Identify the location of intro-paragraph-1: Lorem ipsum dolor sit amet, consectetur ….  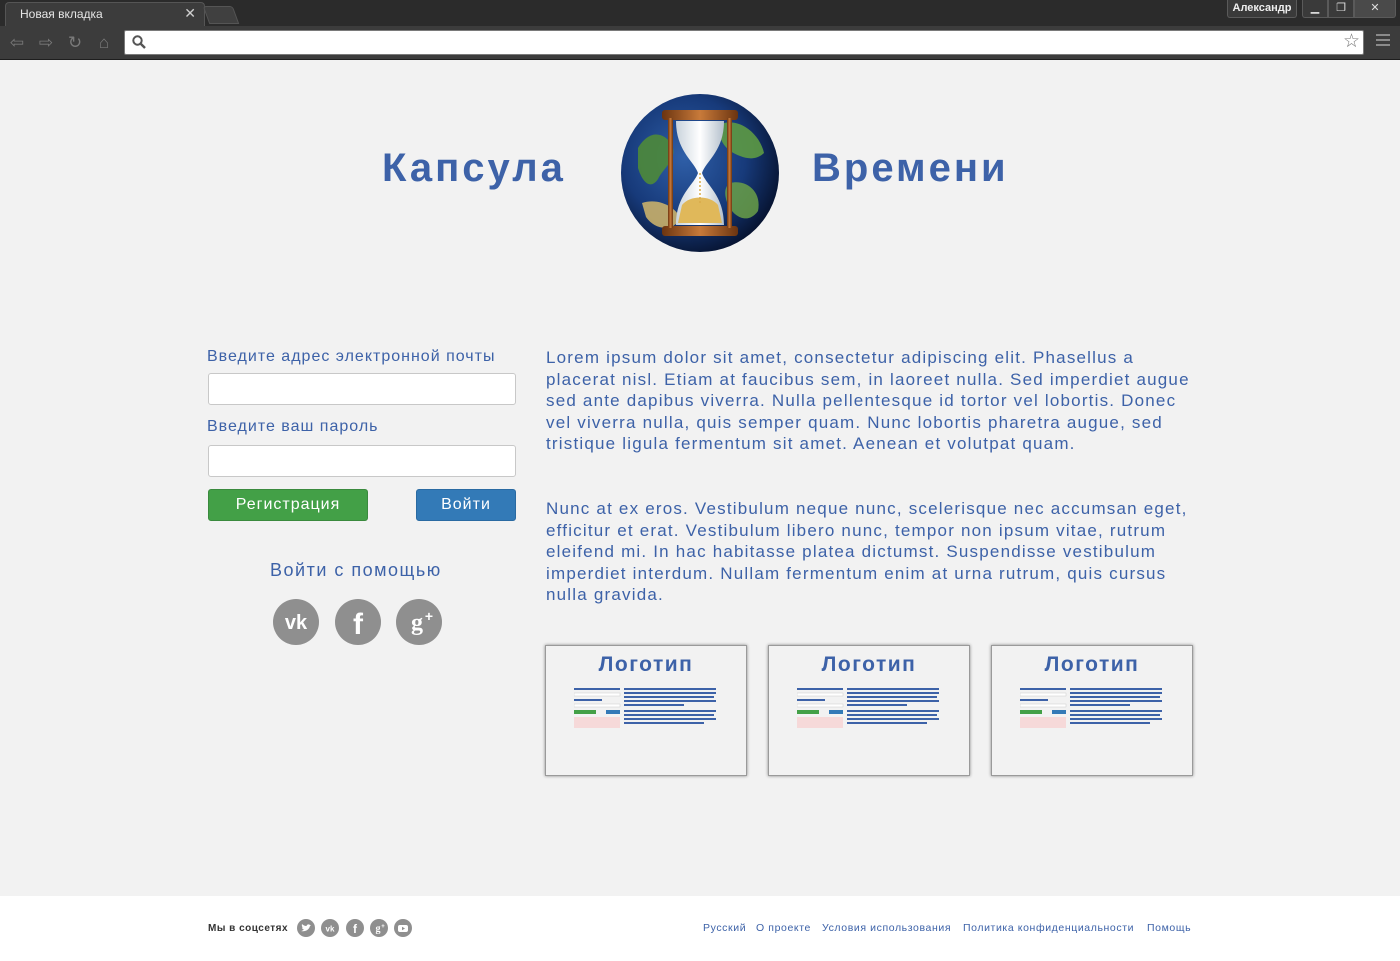
(868, 401).